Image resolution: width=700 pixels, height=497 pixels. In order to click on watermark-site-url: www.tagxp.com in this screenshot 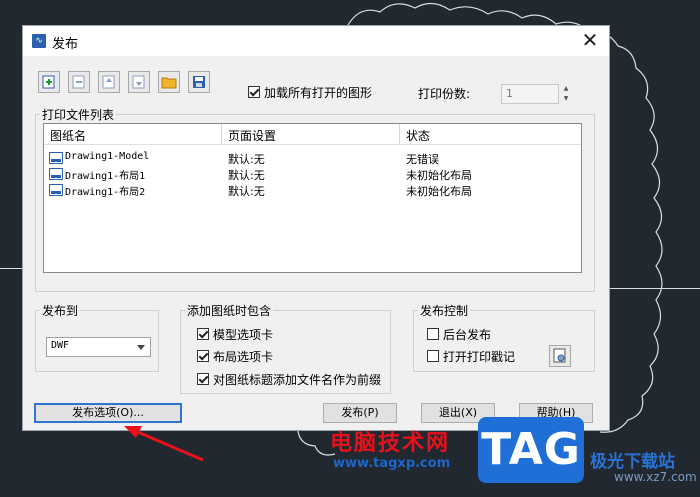, I will do `click(392, 463)`.